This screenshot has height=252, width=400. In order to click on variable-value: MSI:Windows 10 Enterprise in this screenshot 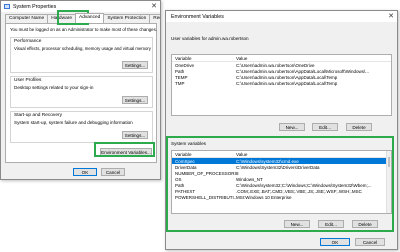, I will do `click(264, 197)`.